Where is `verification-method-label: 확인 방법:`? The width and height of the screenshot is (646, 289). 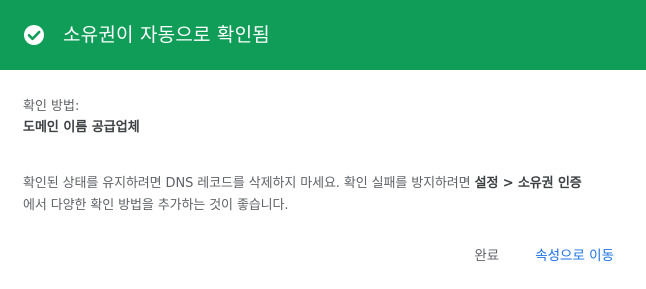
verification-method-label: 확인 방법: is located at coordinates (51, 106).